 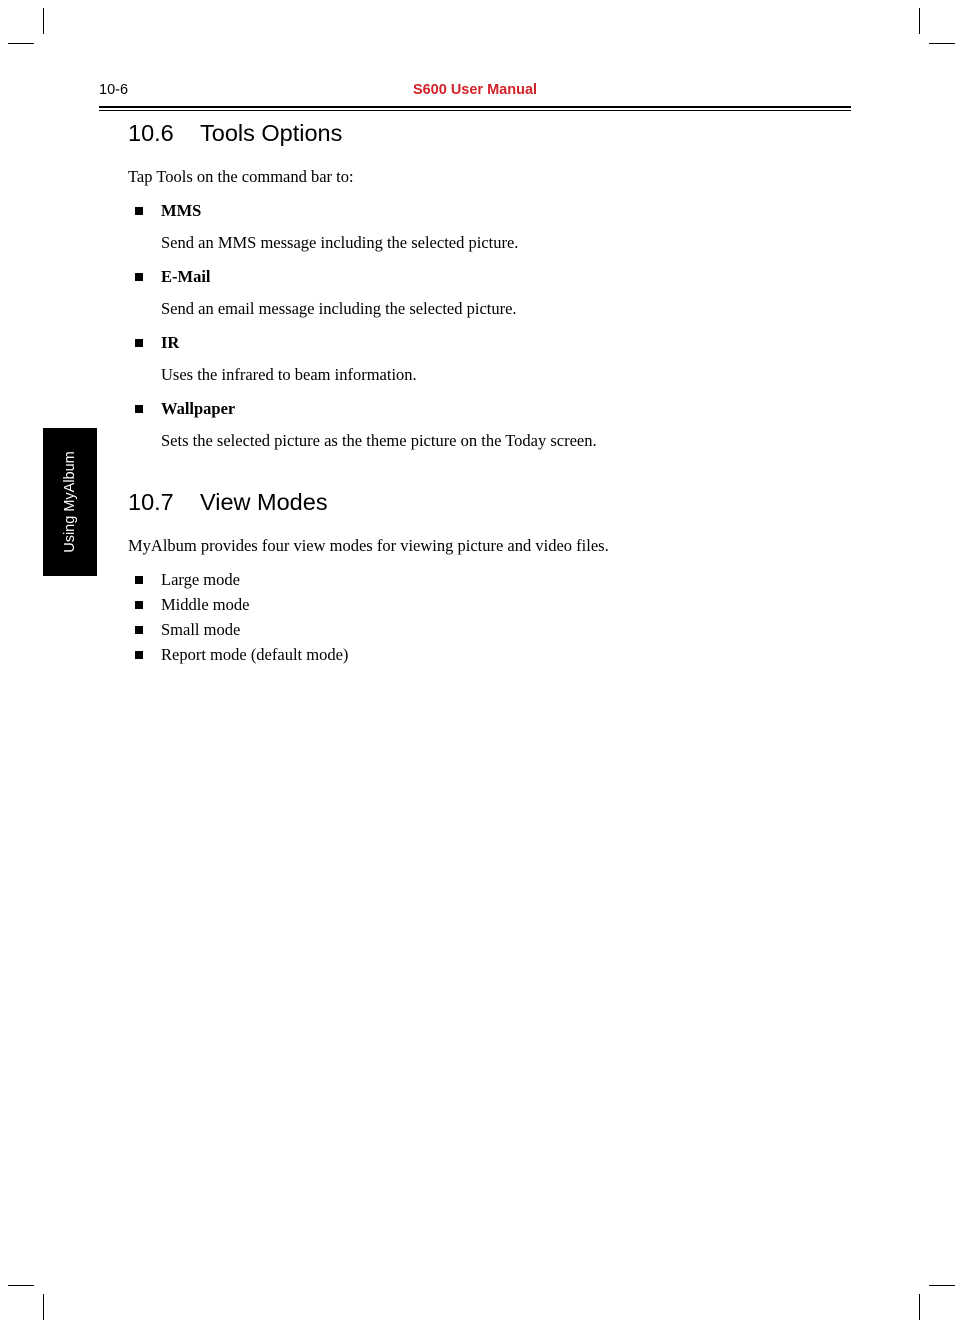 What do you see at coordinates (489, 605) in the screenshot?
I see `list-item: Middle mode` at bounding box center [489, 605].